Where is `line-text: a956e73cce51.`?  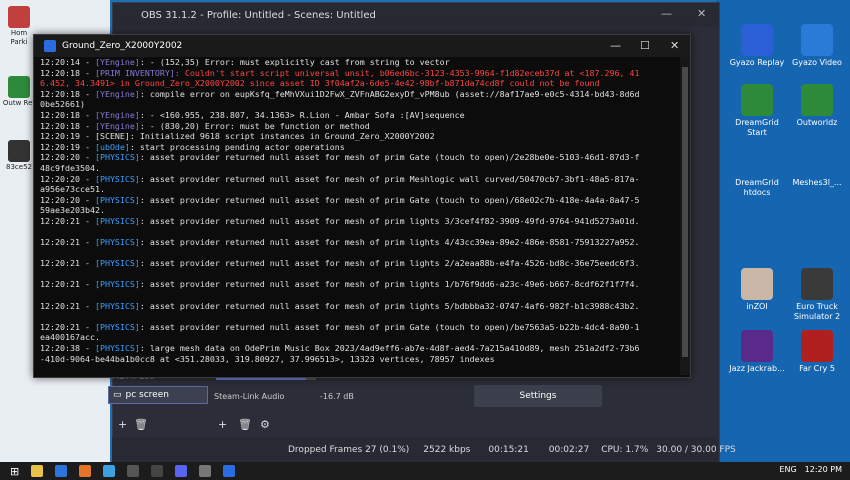
line-text: a956e73cce51. is located at coordinates (72, 189).